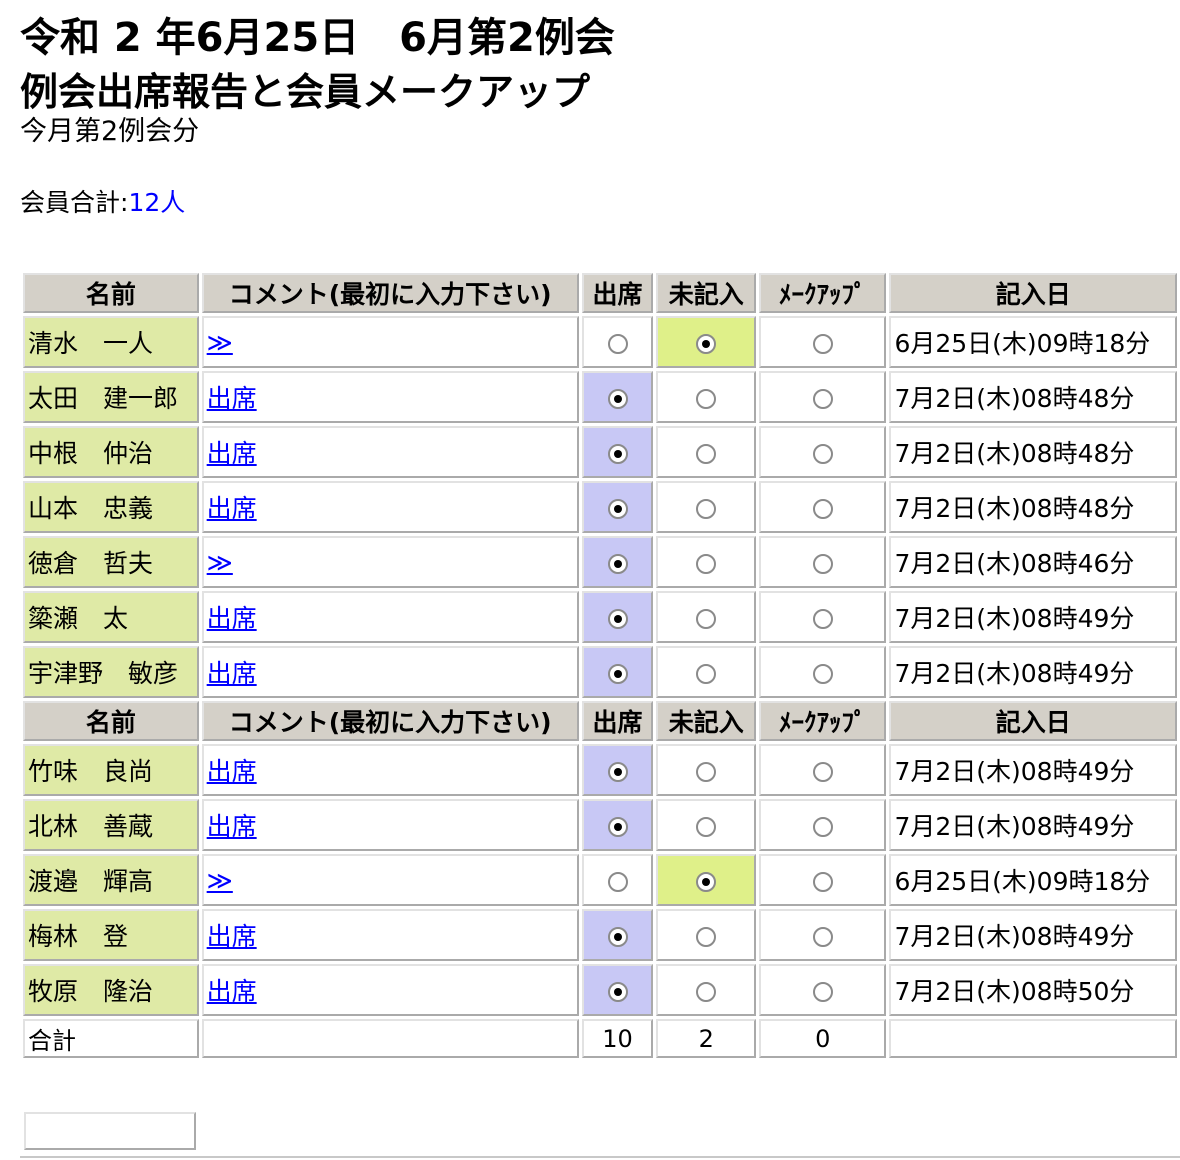  I want to click on comment-cell: ≫, so click(390, 562).